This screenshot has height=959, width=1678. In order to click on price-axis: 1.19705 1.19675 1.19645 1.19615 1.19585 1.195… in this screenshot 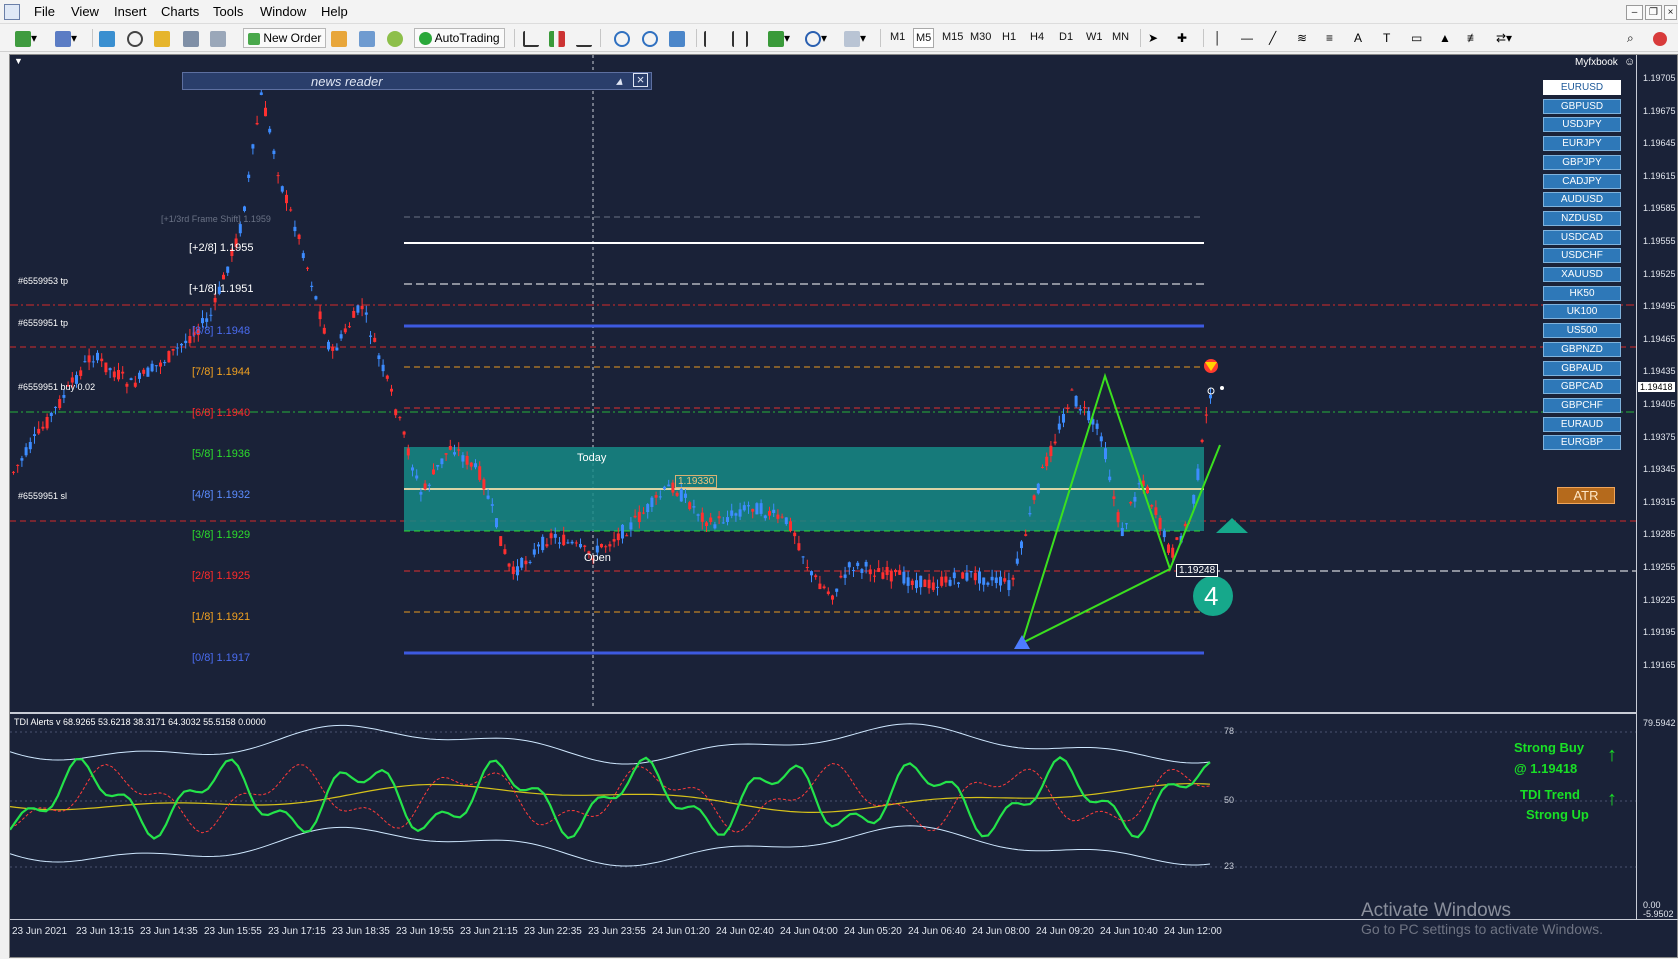, I will do `click(1657, 487)`.